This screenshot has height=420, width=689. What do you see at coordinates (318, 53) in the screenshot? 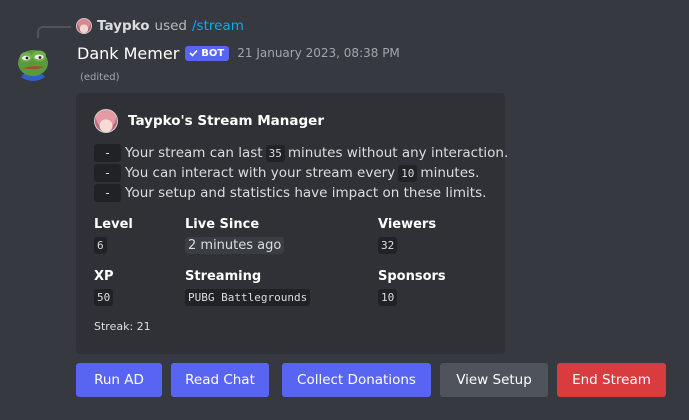
I see `message-timestamp: 21 January 2023, 08:38 PM` at bounding box center [318, 53].